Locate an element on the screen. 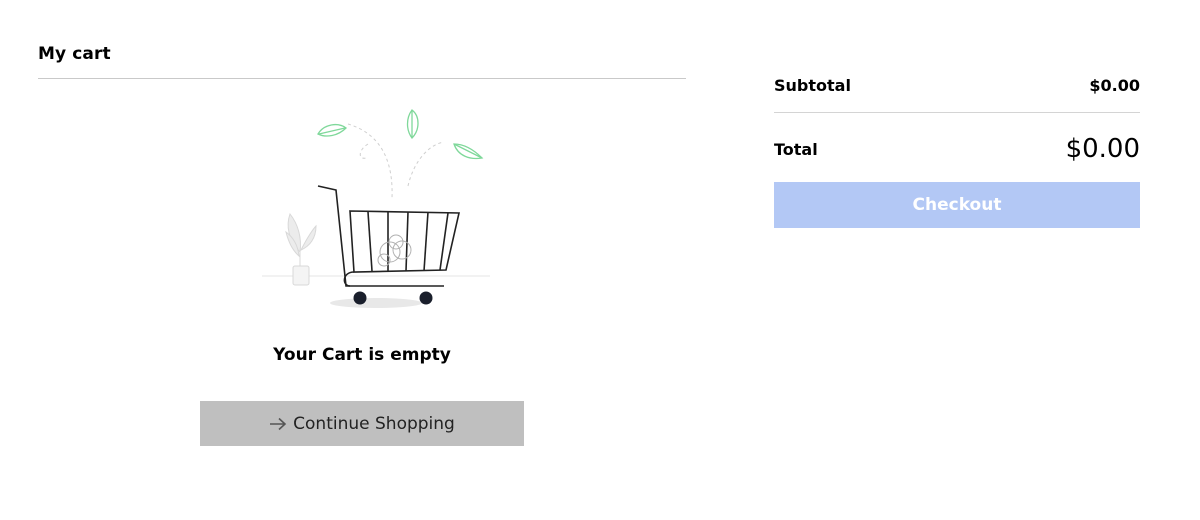  total-value: $0.00 is located at coordinates (1102, 149).